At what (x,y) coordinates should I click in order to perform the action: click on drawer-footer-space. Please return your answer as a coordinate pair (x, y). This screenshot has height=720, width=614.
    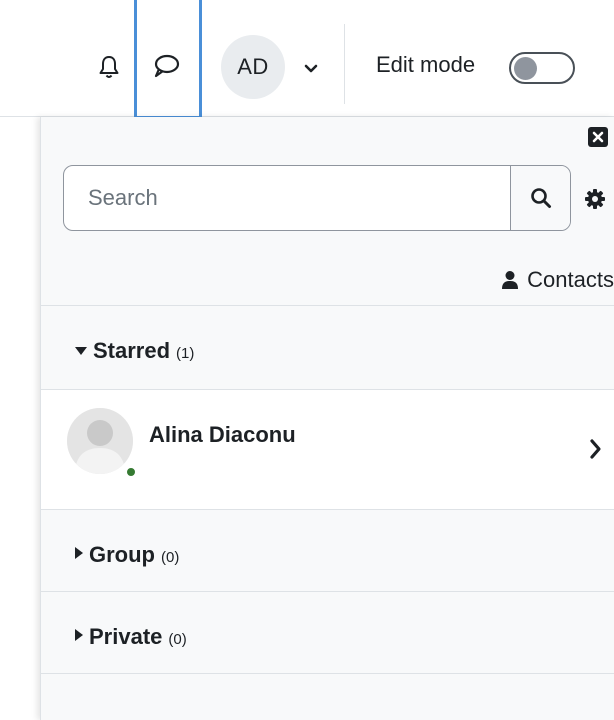
    Looking at the image, I should click on (327, 696).